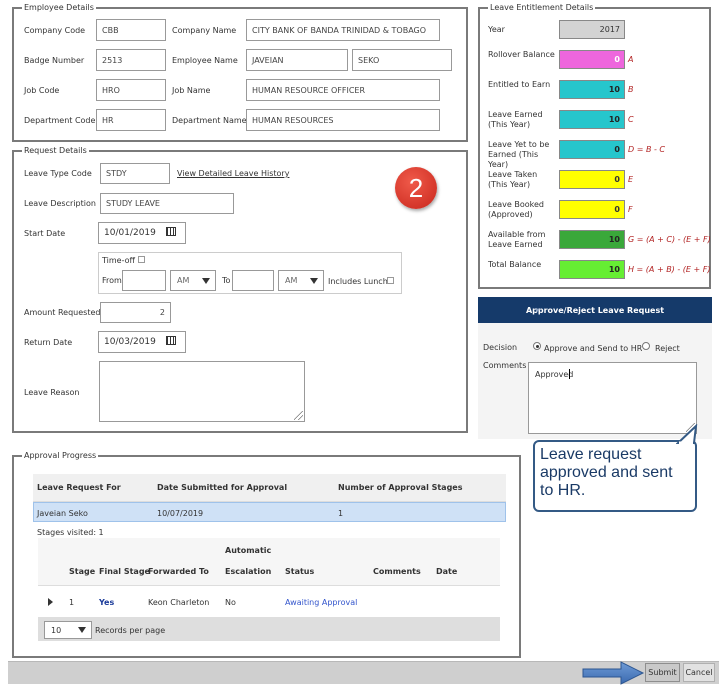 The width and height of the screenshot is (721, 690). What do you see at coordinates (593, 348) in the screenshot?
I see `approve-option-label: Approve and Send to HR` at bounding box center [593, 348].